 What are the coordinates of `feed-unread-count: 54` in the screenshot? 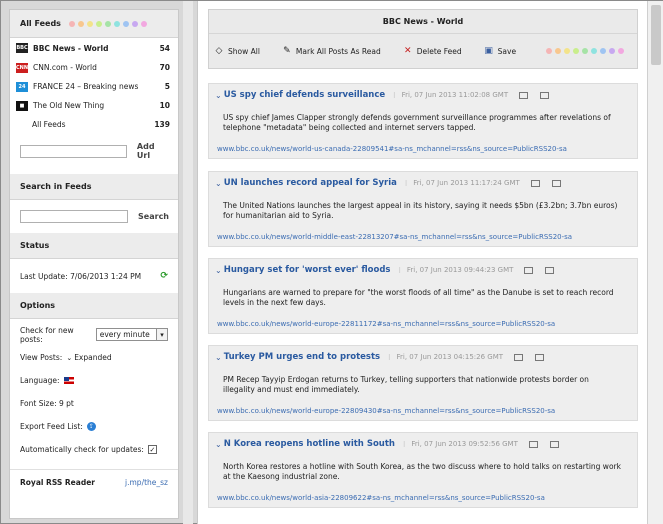 It's located at (164, 48).